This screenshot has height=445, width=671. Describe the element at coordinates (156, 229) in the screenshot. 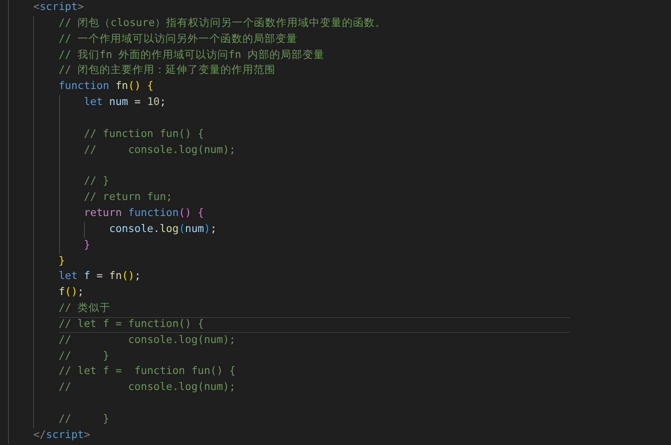

I see `code-punctuation: .` at that location.